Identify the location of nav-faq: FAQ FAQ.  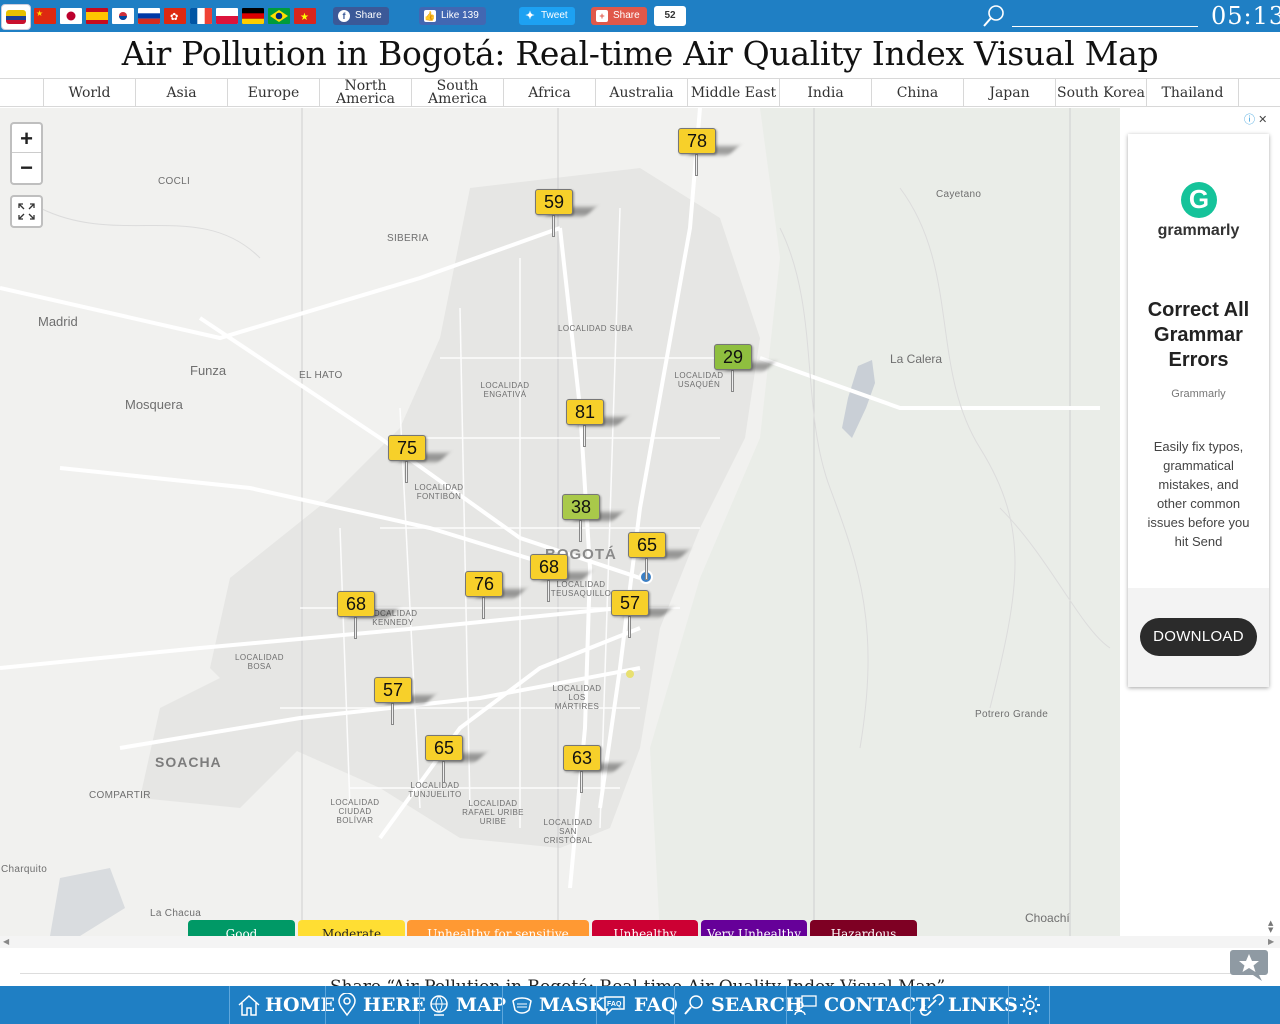
(637, 1005).